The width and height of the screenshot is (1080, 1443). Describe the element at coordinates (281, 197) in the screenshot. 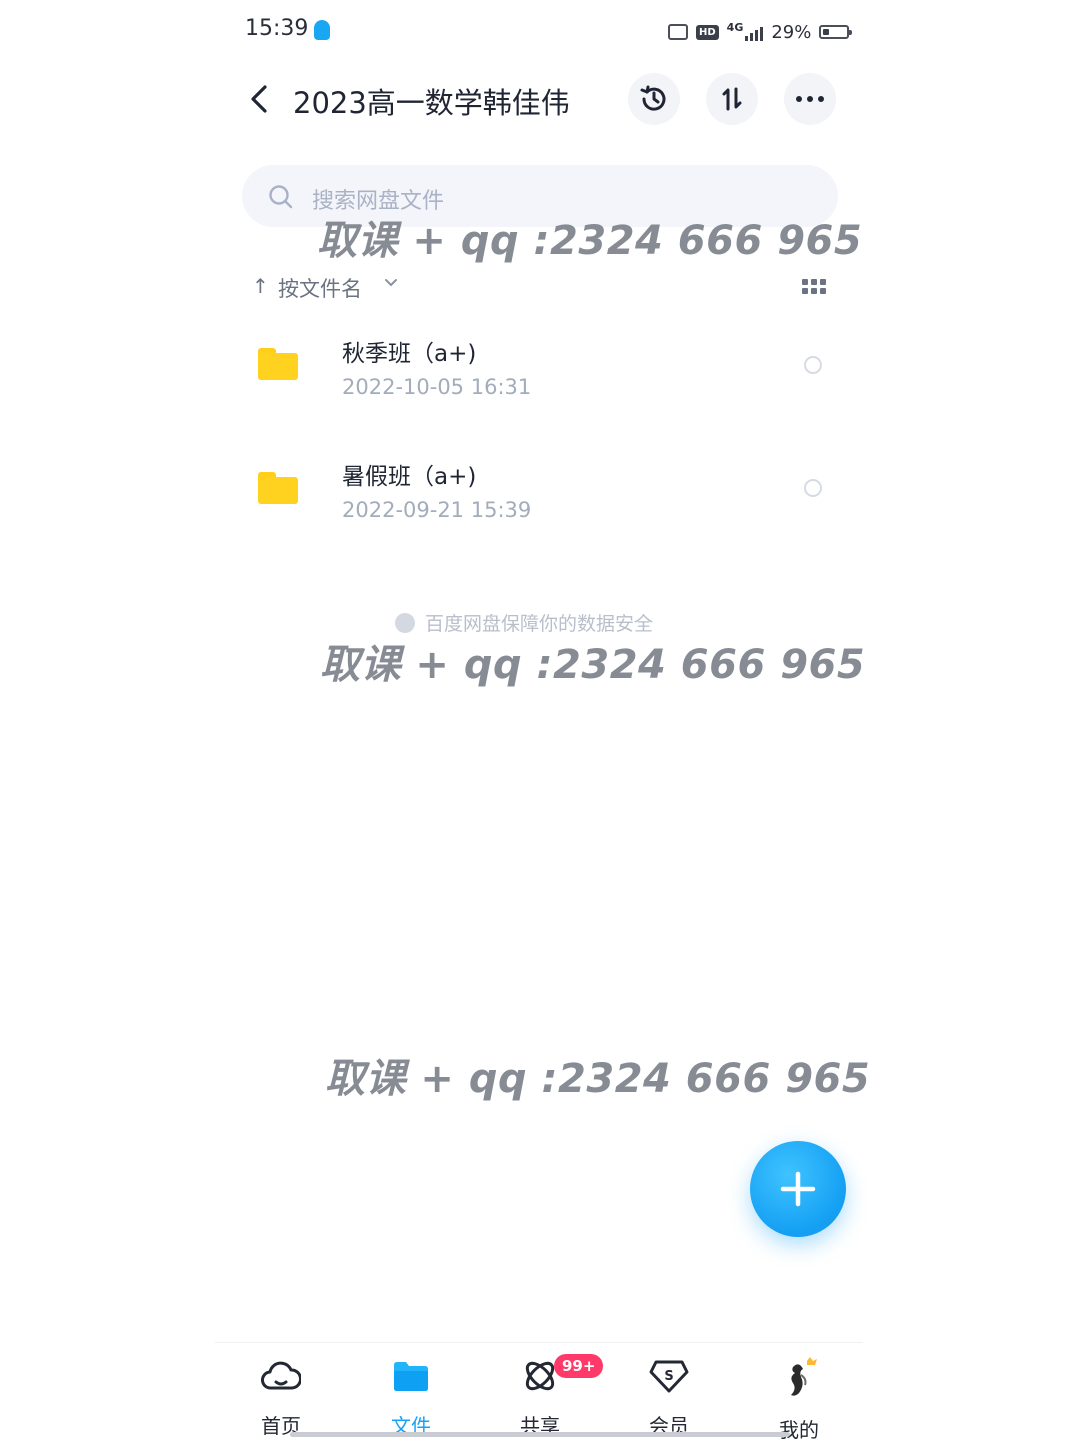

I see `search-icon` at that location.